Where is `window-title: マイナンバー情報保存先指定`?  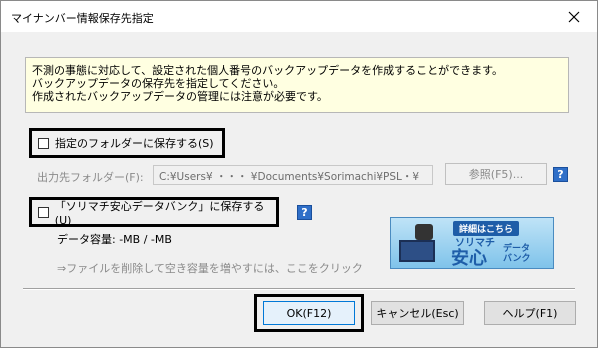
window-title: マイナンバー情報保存先指定 is located at coordinates (82, 18).